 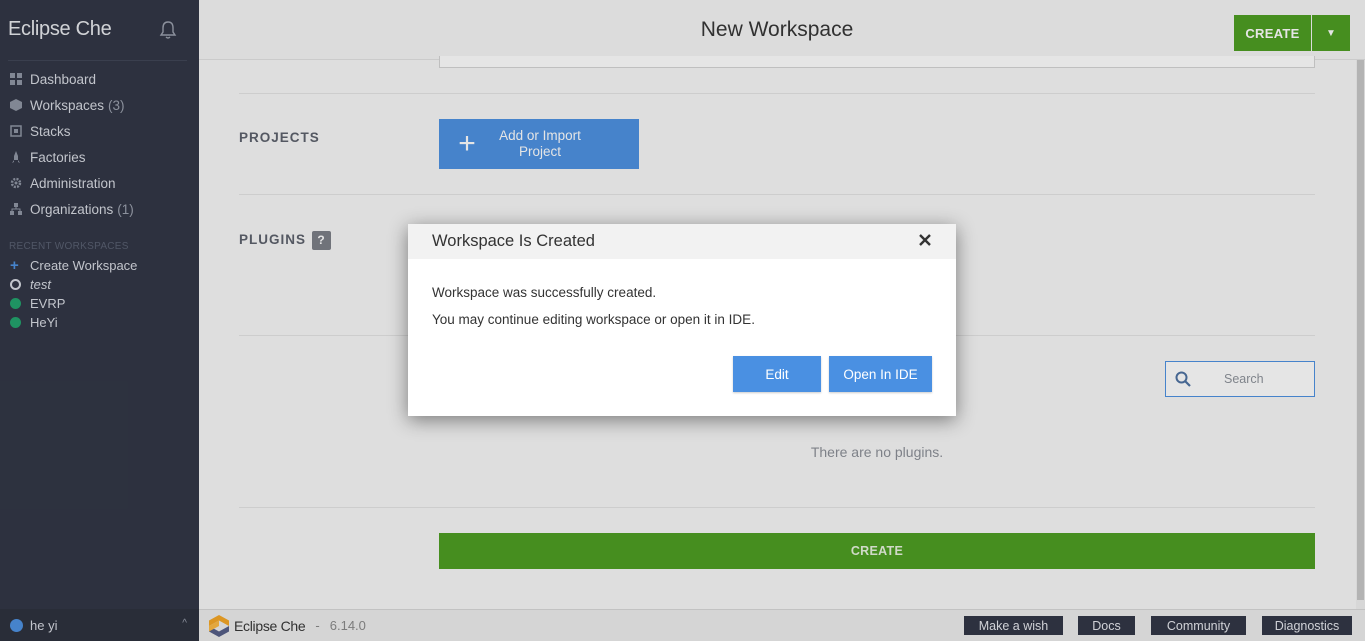 I want to click on dialog-actions: Edit Open In IDE, so click(x=832, y=374).